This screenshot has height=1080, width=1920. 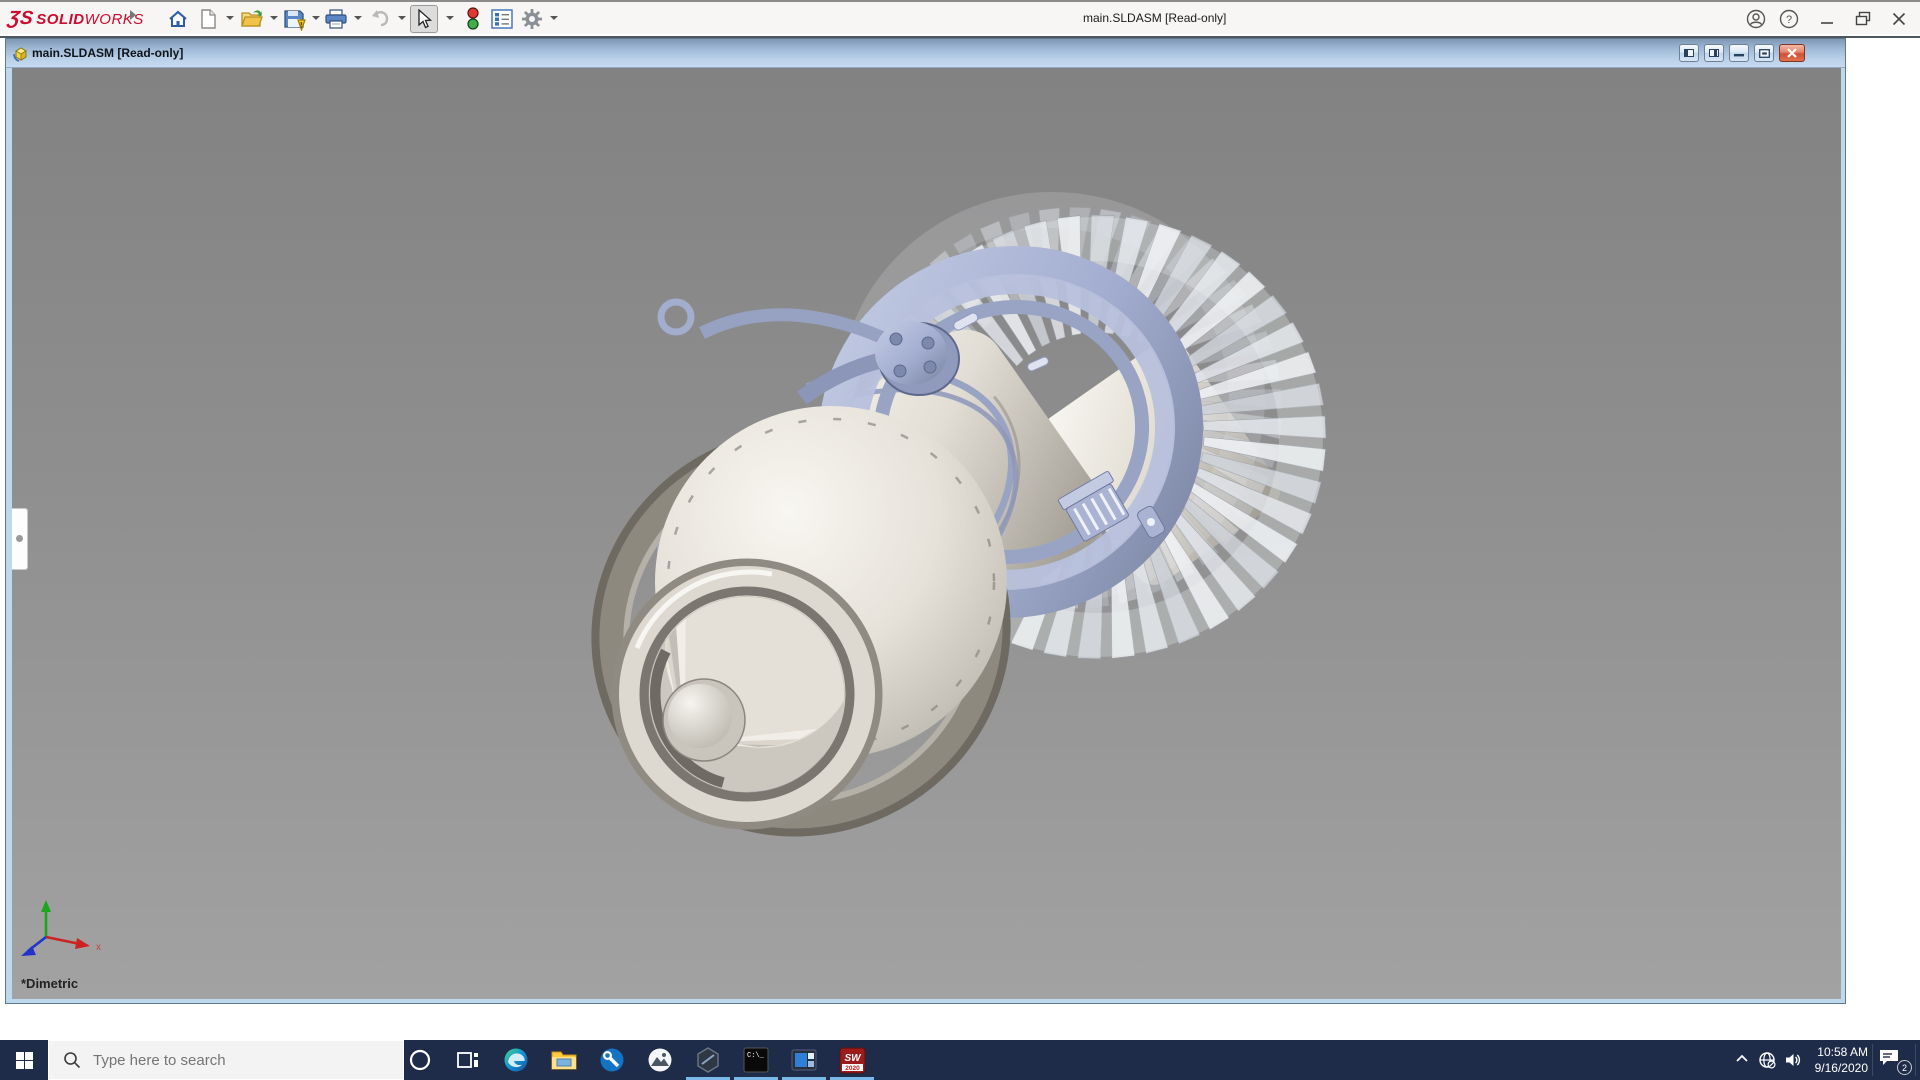 I want to click on help-button: ?, so click(x=1789, y=19).